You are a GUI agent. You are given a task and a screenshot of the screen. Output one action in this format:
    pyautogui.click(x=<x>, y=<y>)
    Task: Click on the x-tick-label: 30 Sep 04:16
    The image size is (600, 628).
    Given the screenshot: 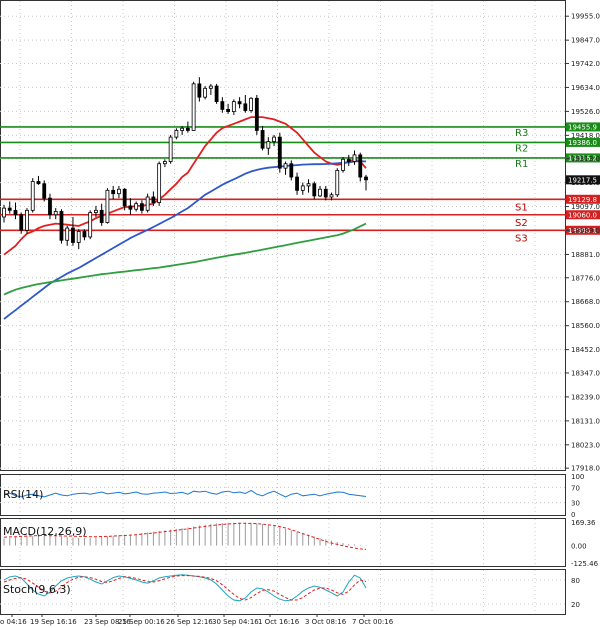 What is the action you would take?
    pyautogui.click(x=235, y=622)
    